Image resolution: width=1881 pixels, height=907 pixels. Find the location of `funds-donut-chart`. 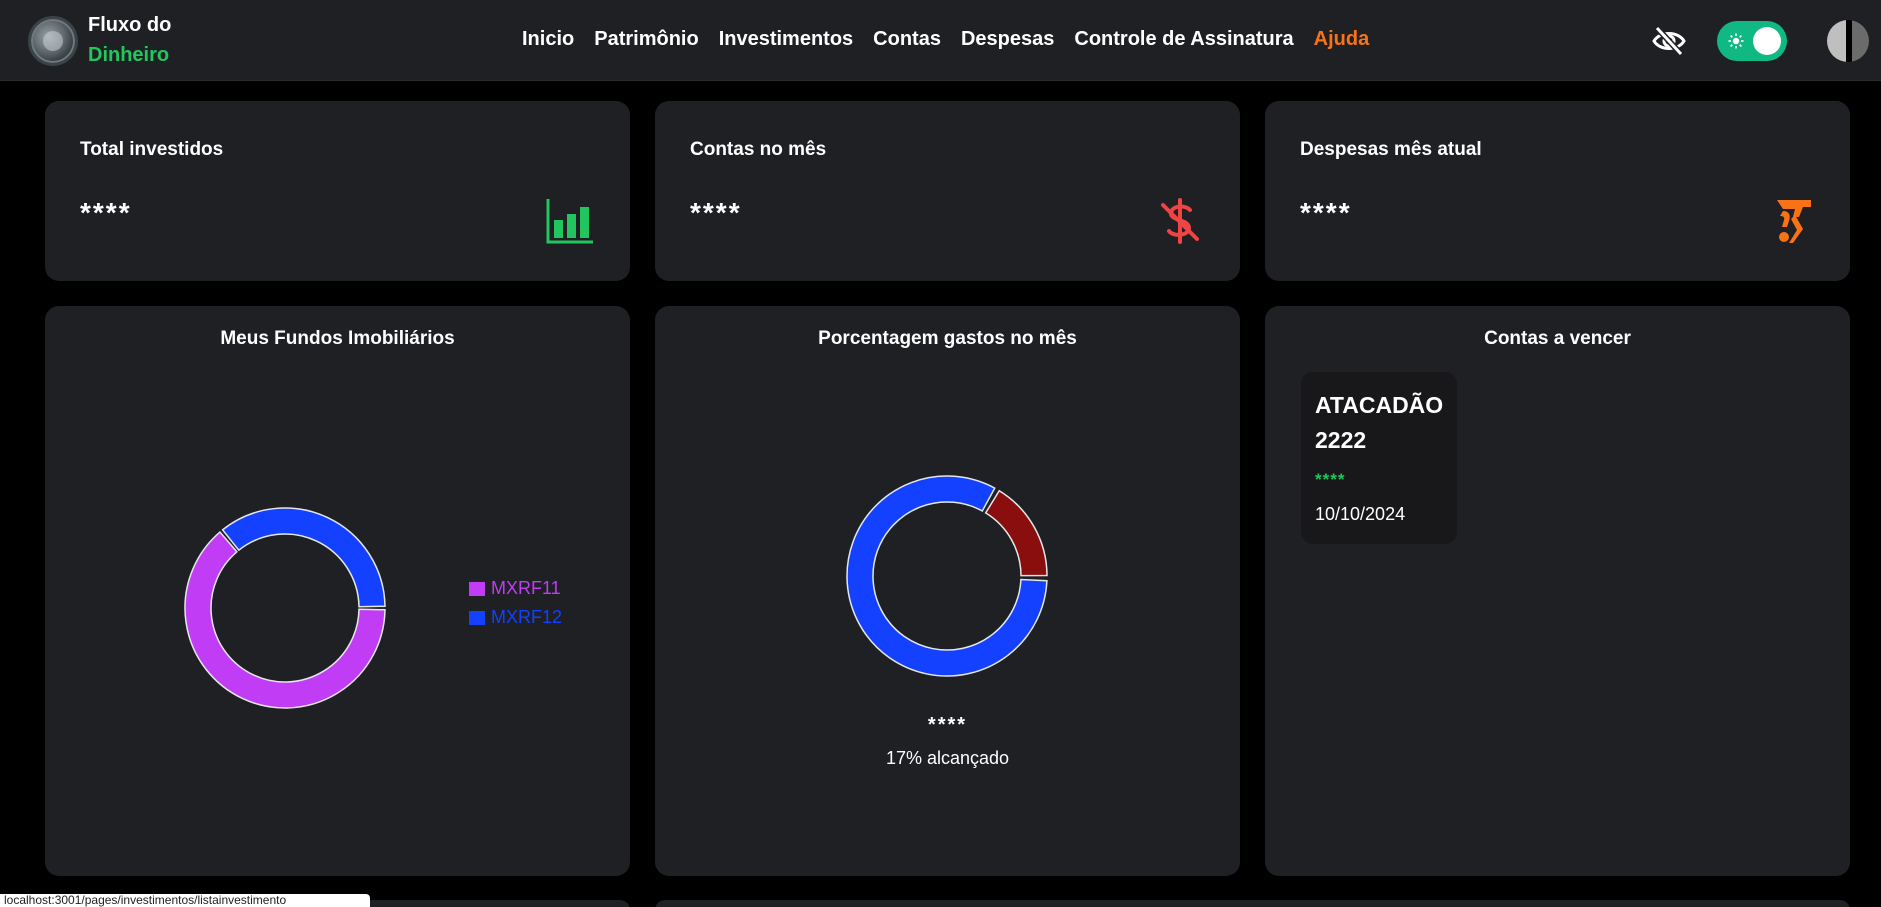

funds-donut-chart is located at coordinates (285, 608).